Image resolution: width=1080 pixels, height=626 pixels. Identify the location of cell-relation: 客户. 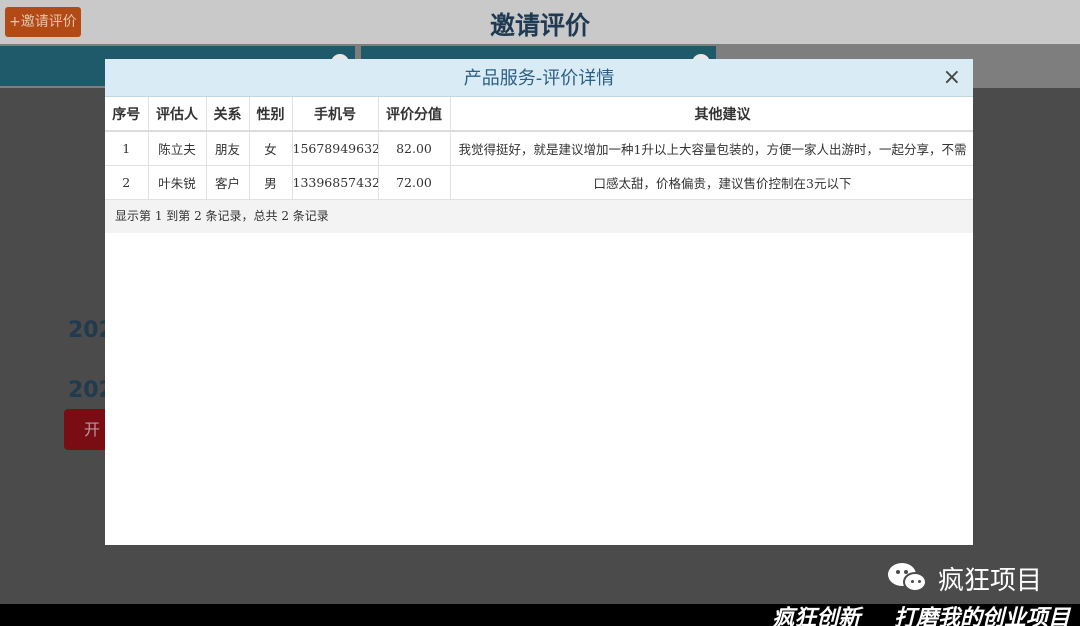
(228, 182).